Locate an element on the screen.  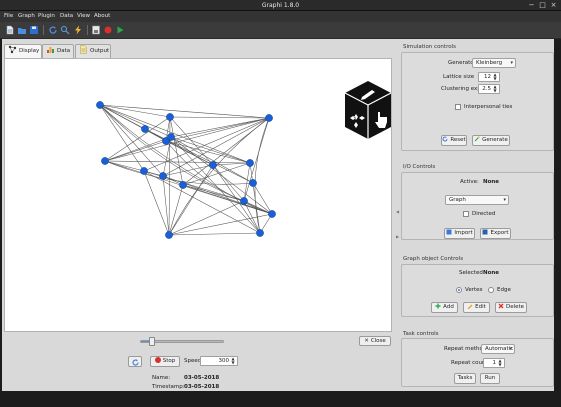
vertex-radio is located at coordinates (459, 290).